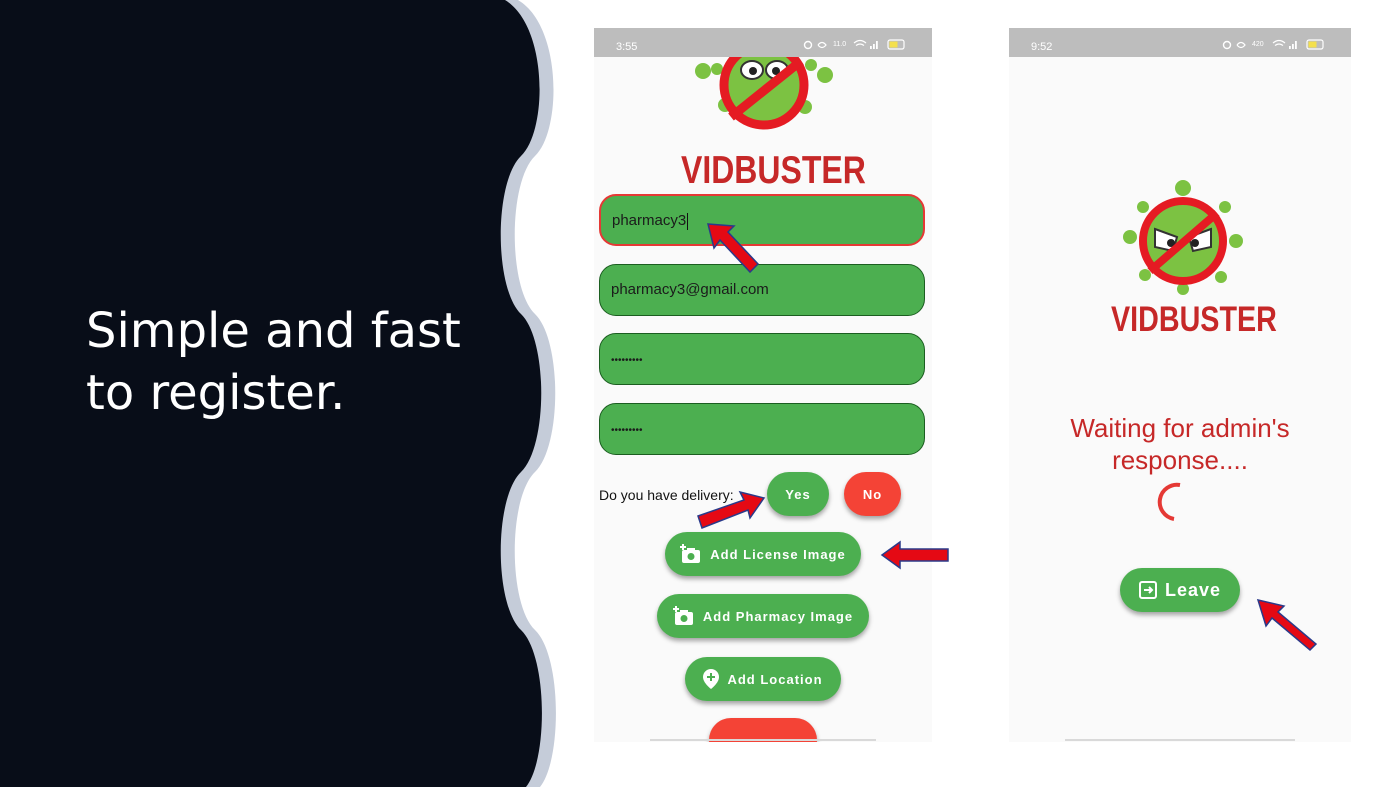 This screenshot has height=787, width=1397. I want to click on loading-spinner, so click(1169, 501).